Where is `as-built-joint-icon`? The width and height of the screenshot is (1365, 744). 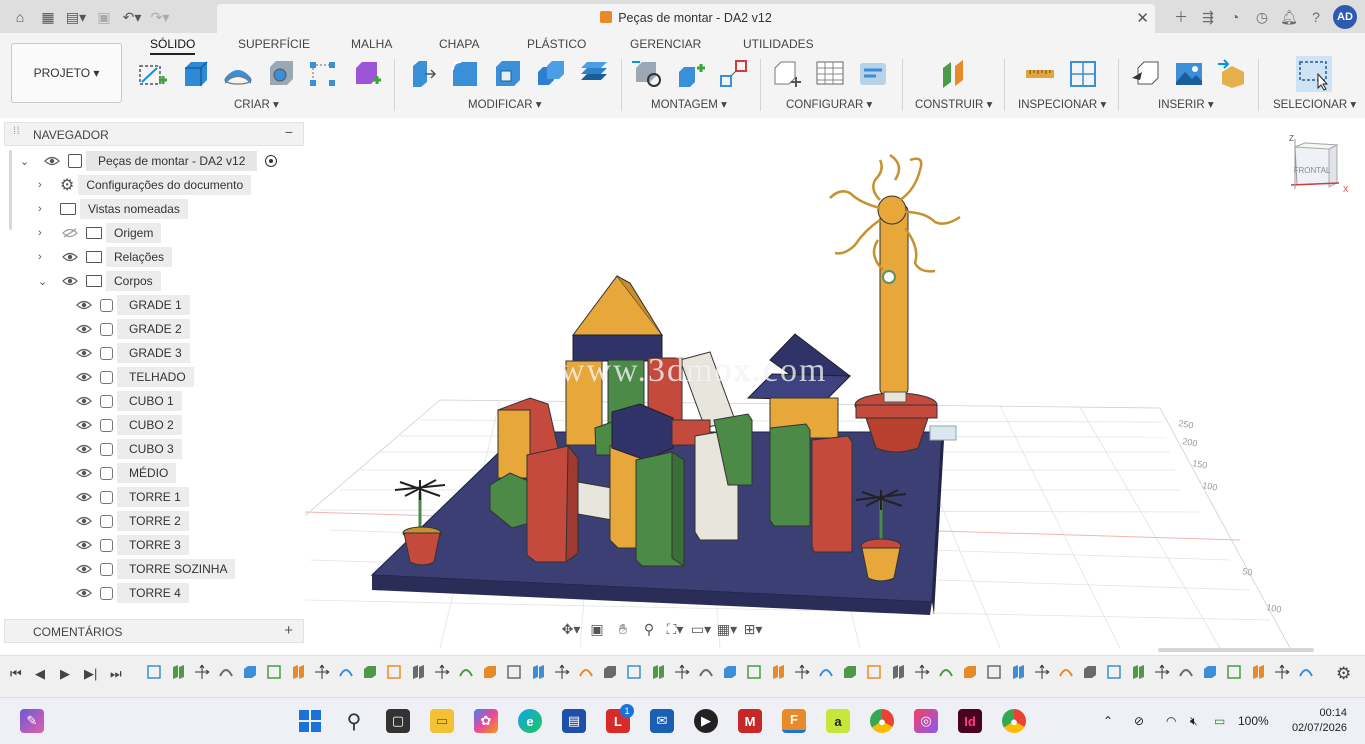 as-built-joint-icon is located at coordinates (734, 74).